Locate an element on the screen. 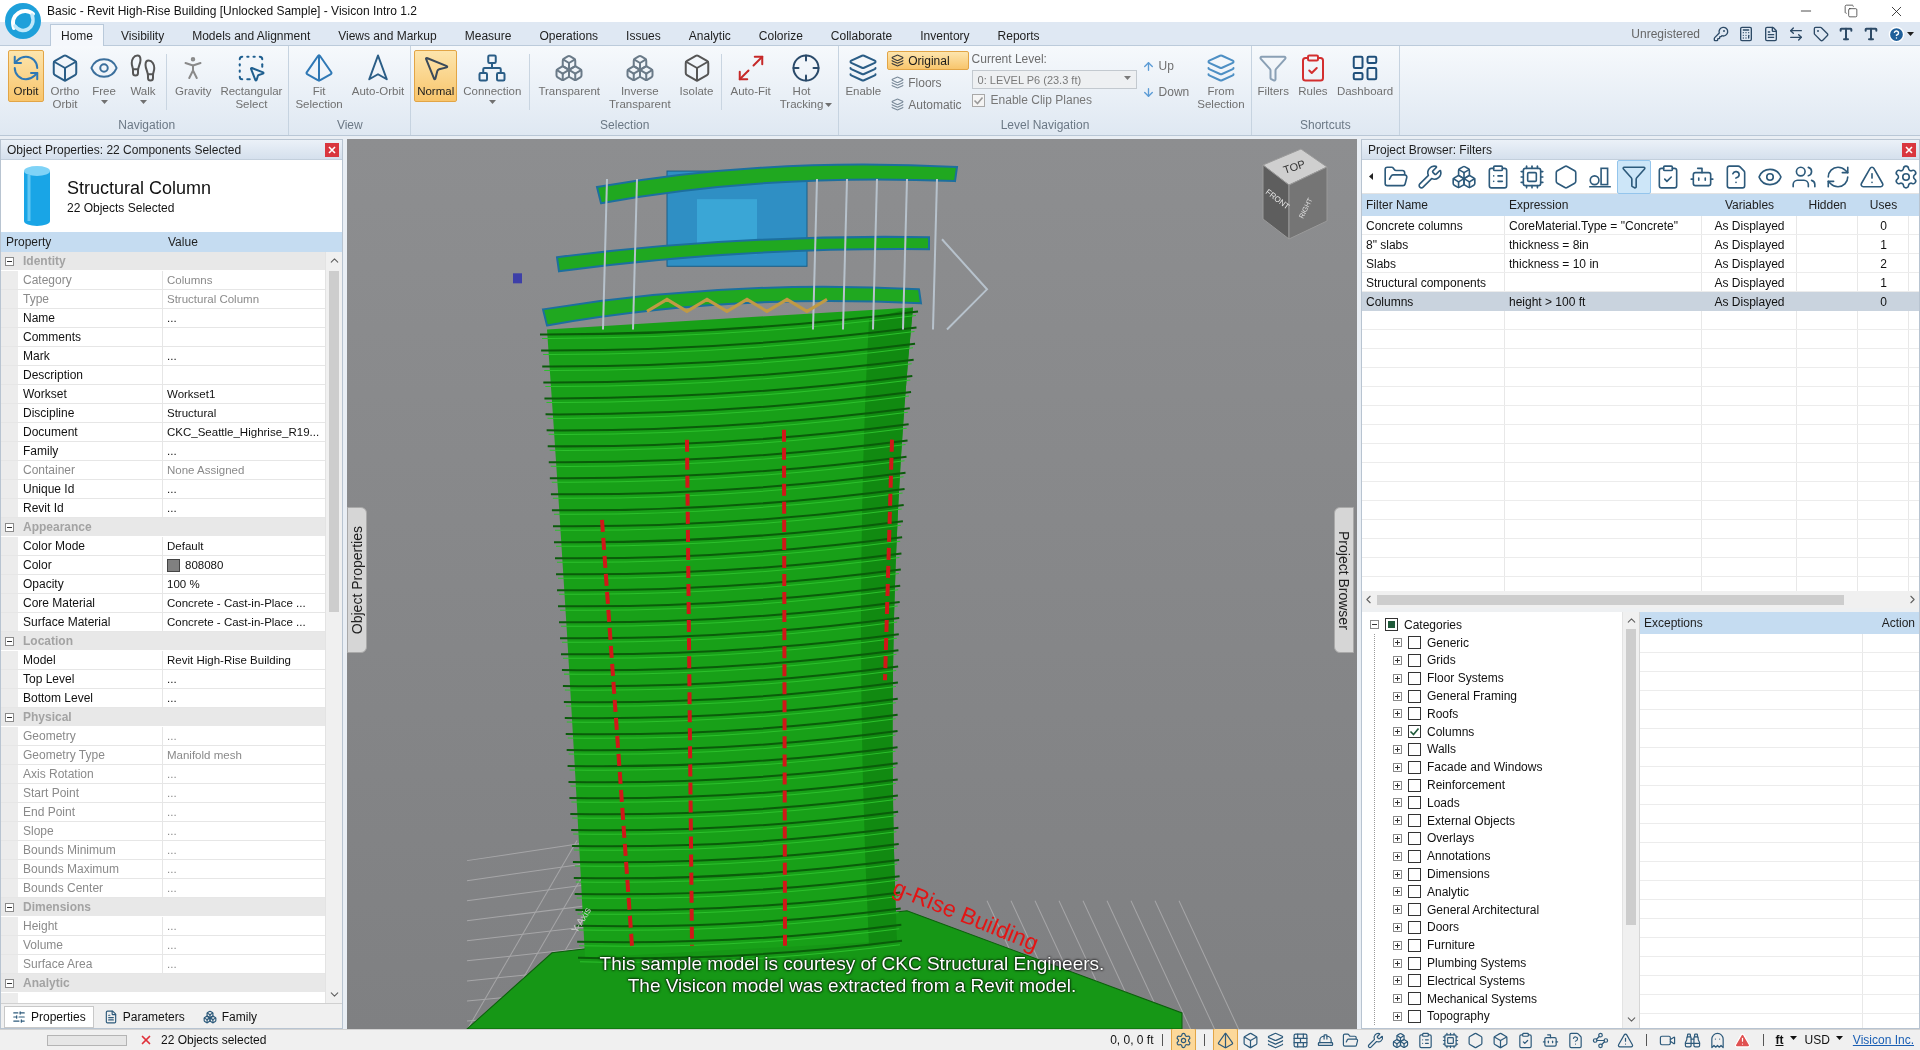 This screenshot has height=1050, width=1920. column-header: Exceptions is located at coordinates (1751, 623).